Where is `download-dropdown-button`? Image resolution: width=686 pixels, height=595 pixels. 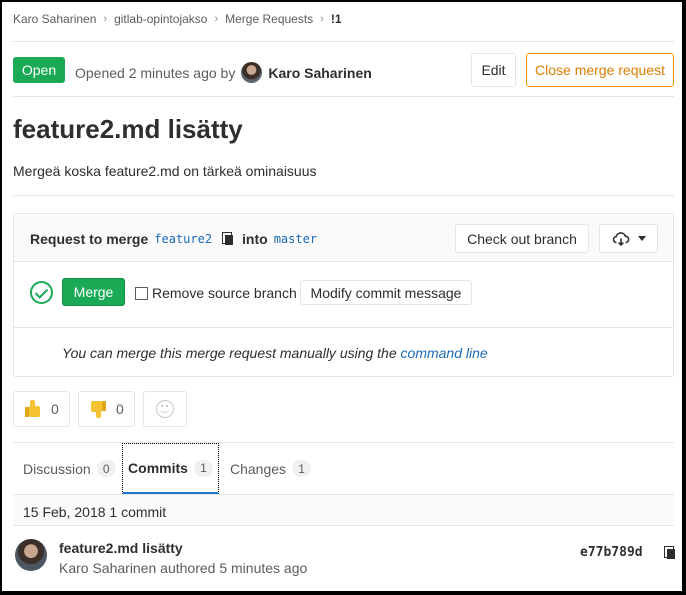 download-dropdown-button is located at coordinates (628, 238).